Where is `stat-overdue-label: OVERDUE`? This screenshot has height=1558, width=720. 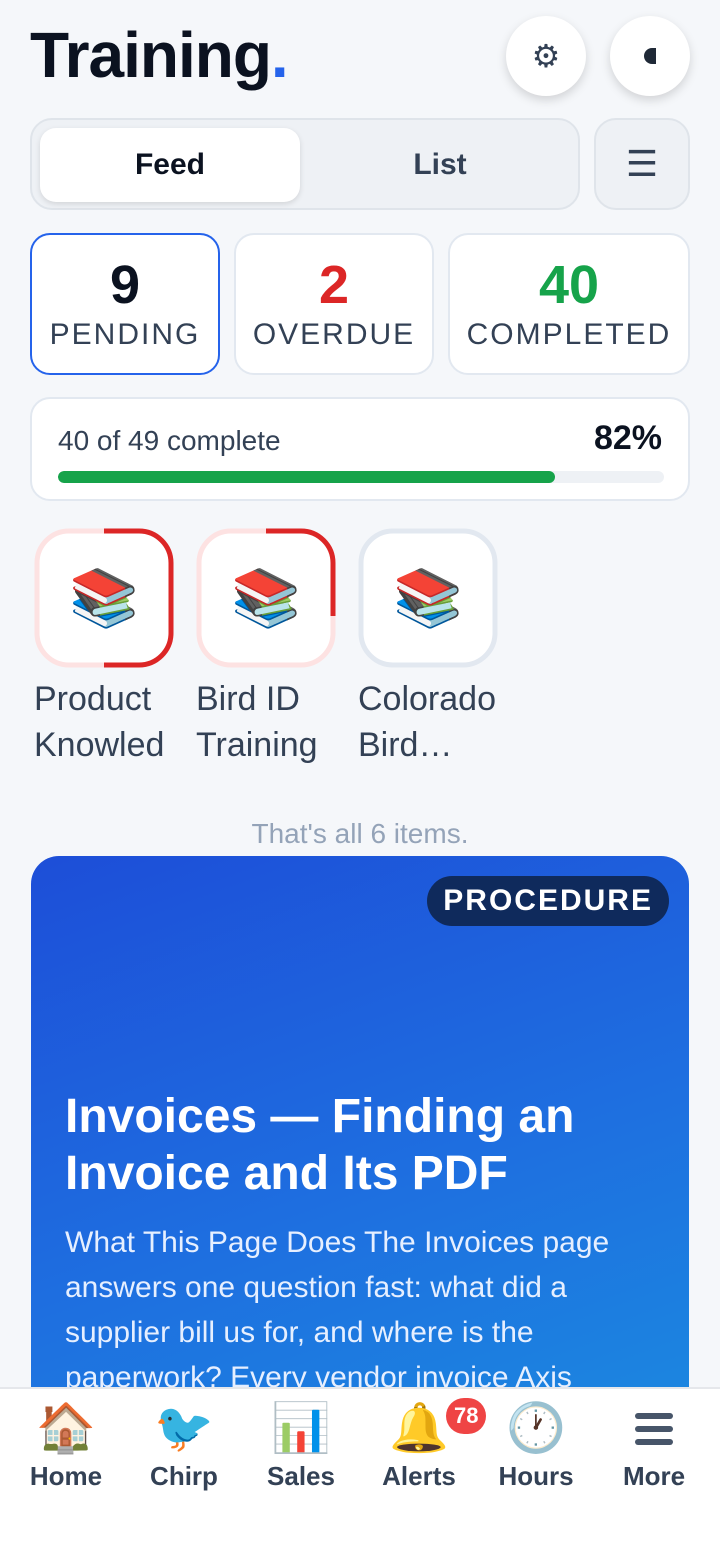 stat-overdue-label: OVERDUE is located at coordinates (334, 334).